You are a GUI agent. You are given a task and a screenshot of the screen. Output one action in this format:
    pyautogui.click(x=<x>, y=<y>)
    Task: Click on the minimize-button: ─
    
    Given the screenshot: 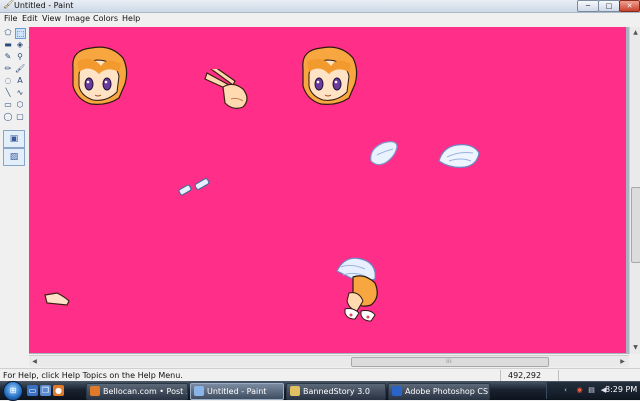 What is the action you would take?
    pyautogui.click(x=588, y=6)
    